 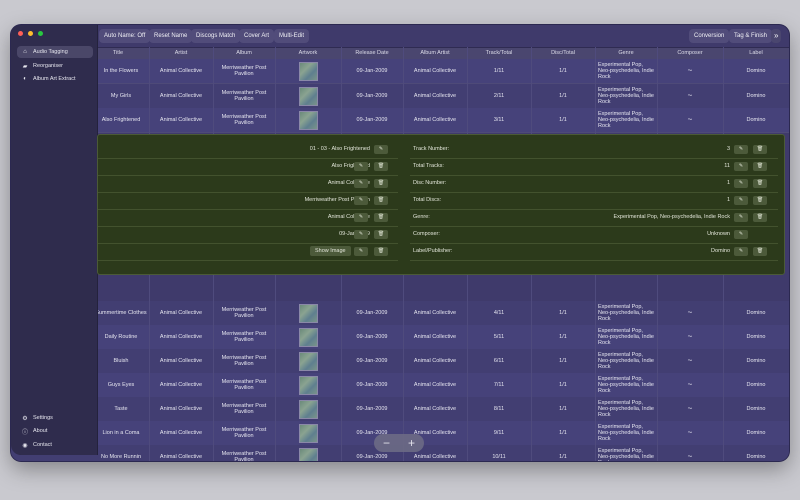 I want to click on sidebar-item-album-art-extract: ◐ Album Art Extract, so click(x=55, y=79).